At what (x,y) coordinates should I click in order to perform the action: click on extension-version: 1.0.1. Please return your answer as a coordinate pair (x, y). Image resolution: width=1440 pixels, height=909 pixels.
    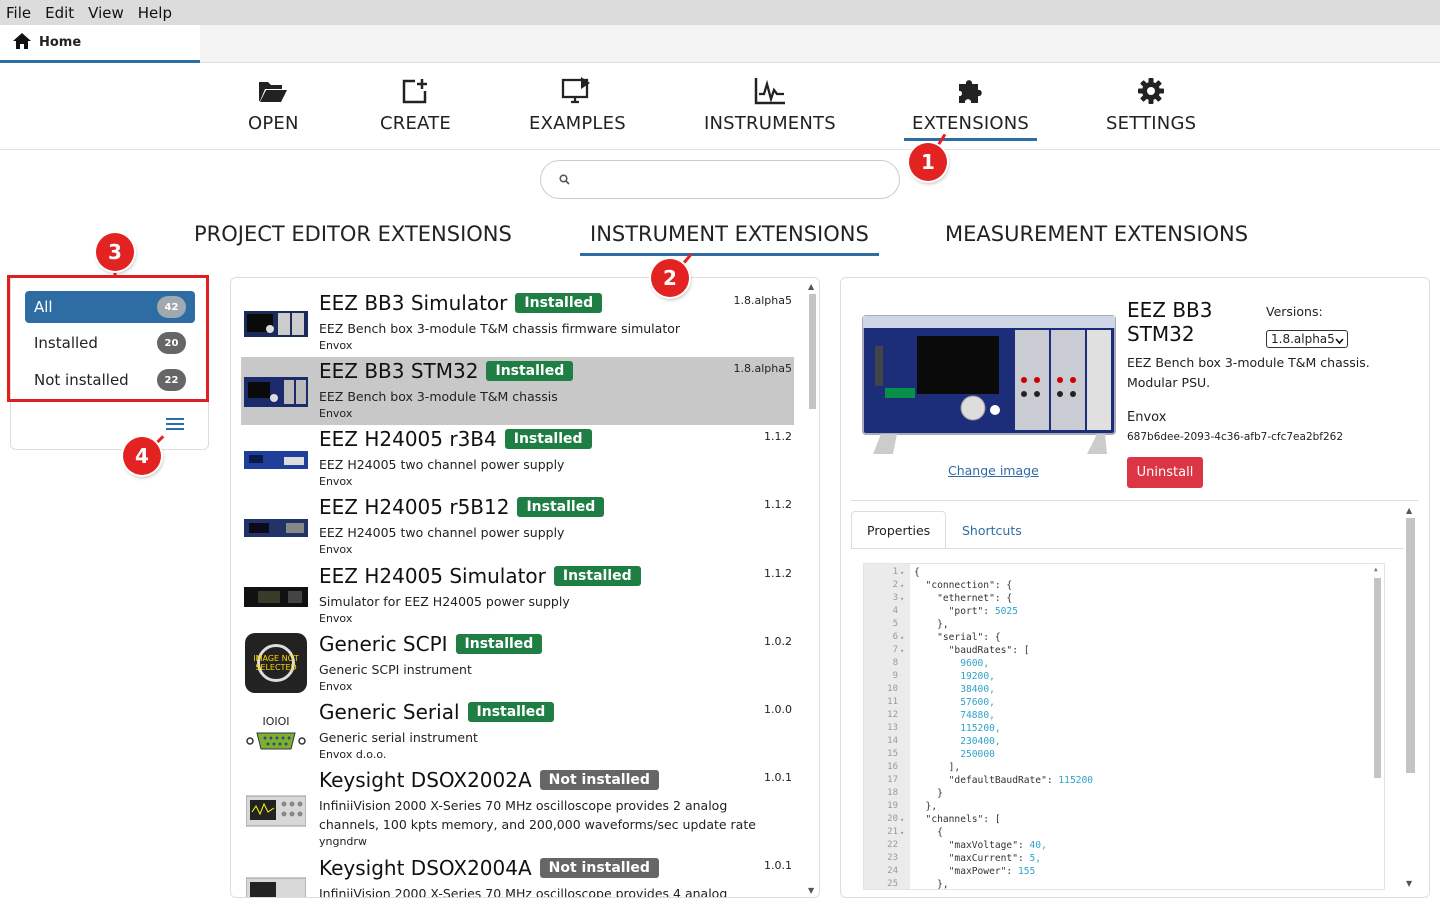
    Looking at the image, I should click on (778, 865).